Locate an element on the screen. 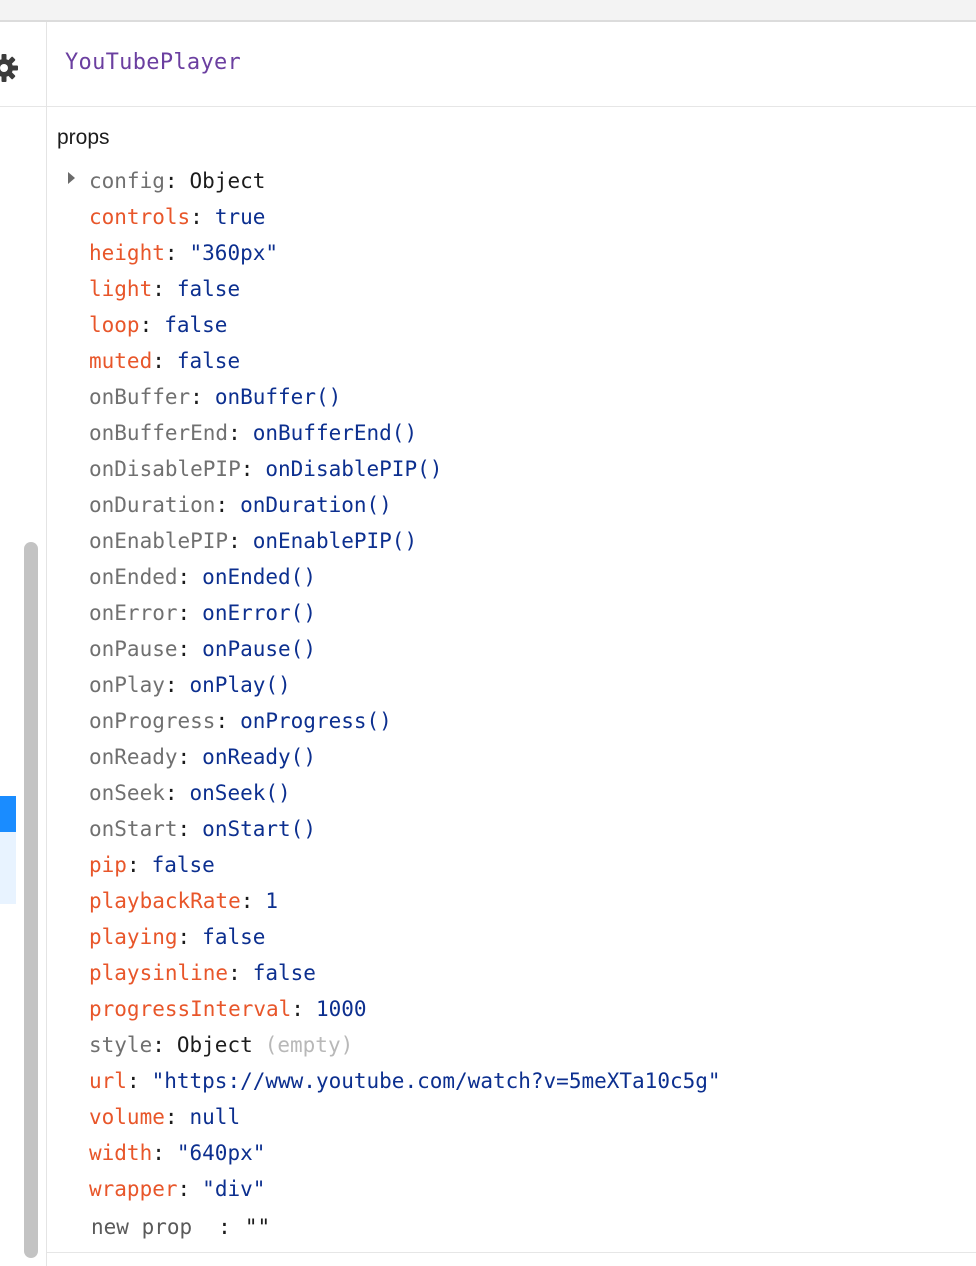 This screenshot has width=976, height=1266. new-prop-row: new prop: "" is located at coordinates (180, 1227).